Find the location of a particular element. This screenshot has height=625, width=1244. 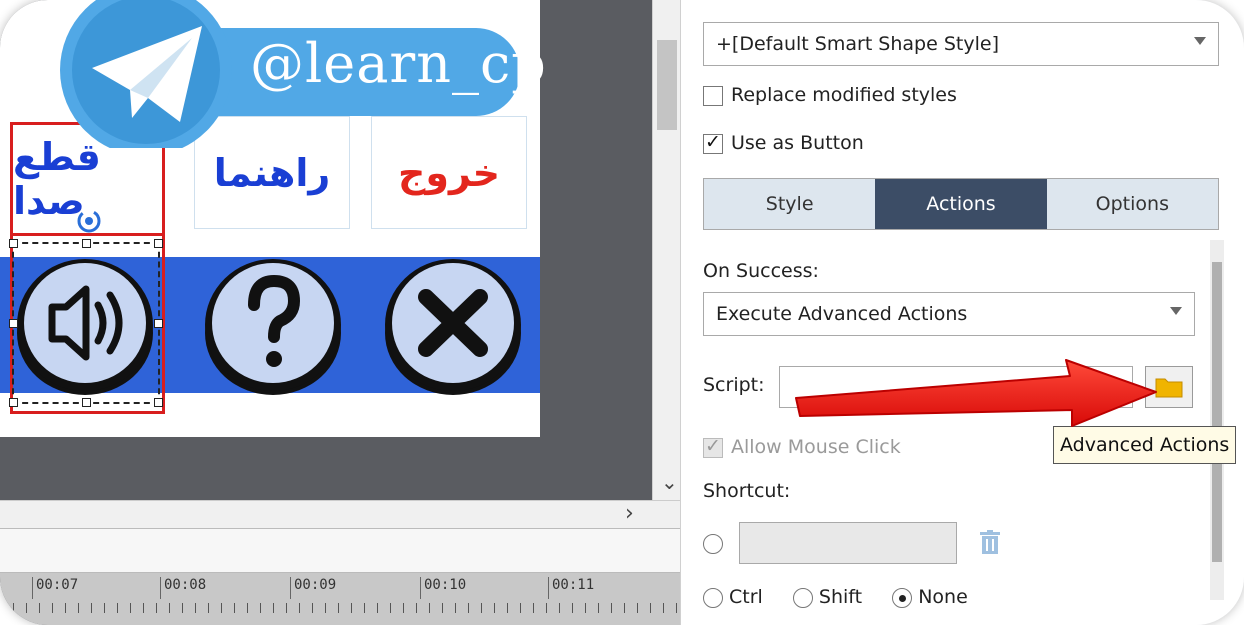

style-select-value: +[Default Smart Shape Style] is located at coordinates (857, 44).